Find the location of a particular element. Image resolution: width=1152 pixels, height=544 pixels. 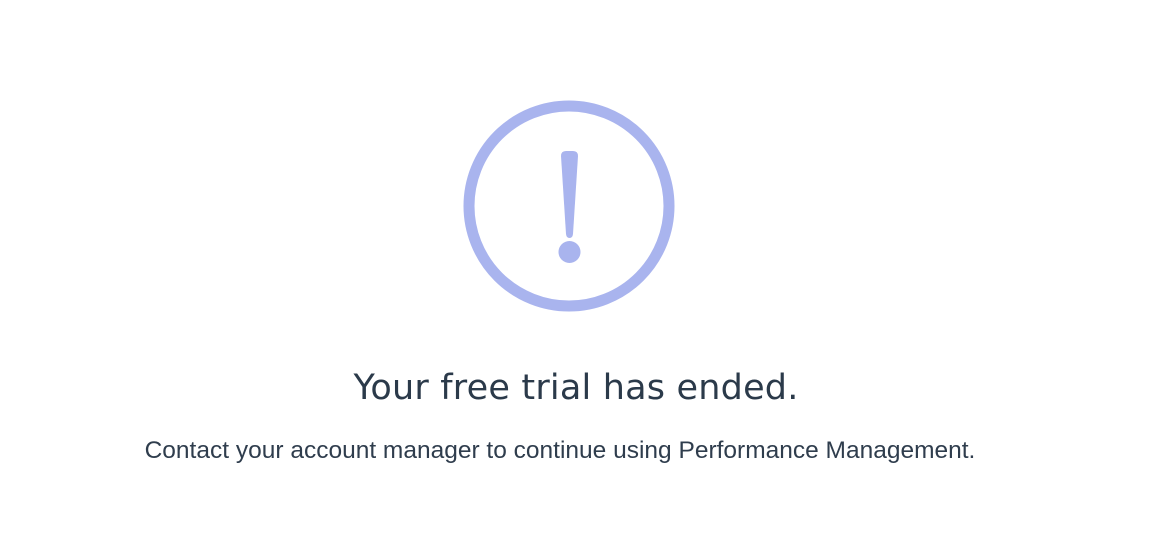

page-title: Your free trial has ended. is located at coordinates (576, 388).